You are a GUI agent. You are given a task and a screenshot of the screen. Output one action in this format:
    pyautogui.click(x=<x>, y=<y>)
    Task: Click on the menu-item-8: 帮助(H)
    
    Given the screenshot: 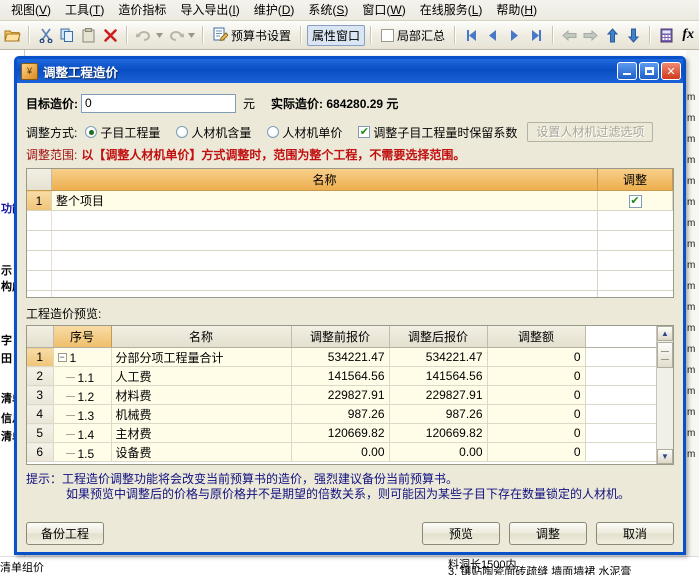 What is the action you would take?
    pyautogui.click(x=516, y=10)
    